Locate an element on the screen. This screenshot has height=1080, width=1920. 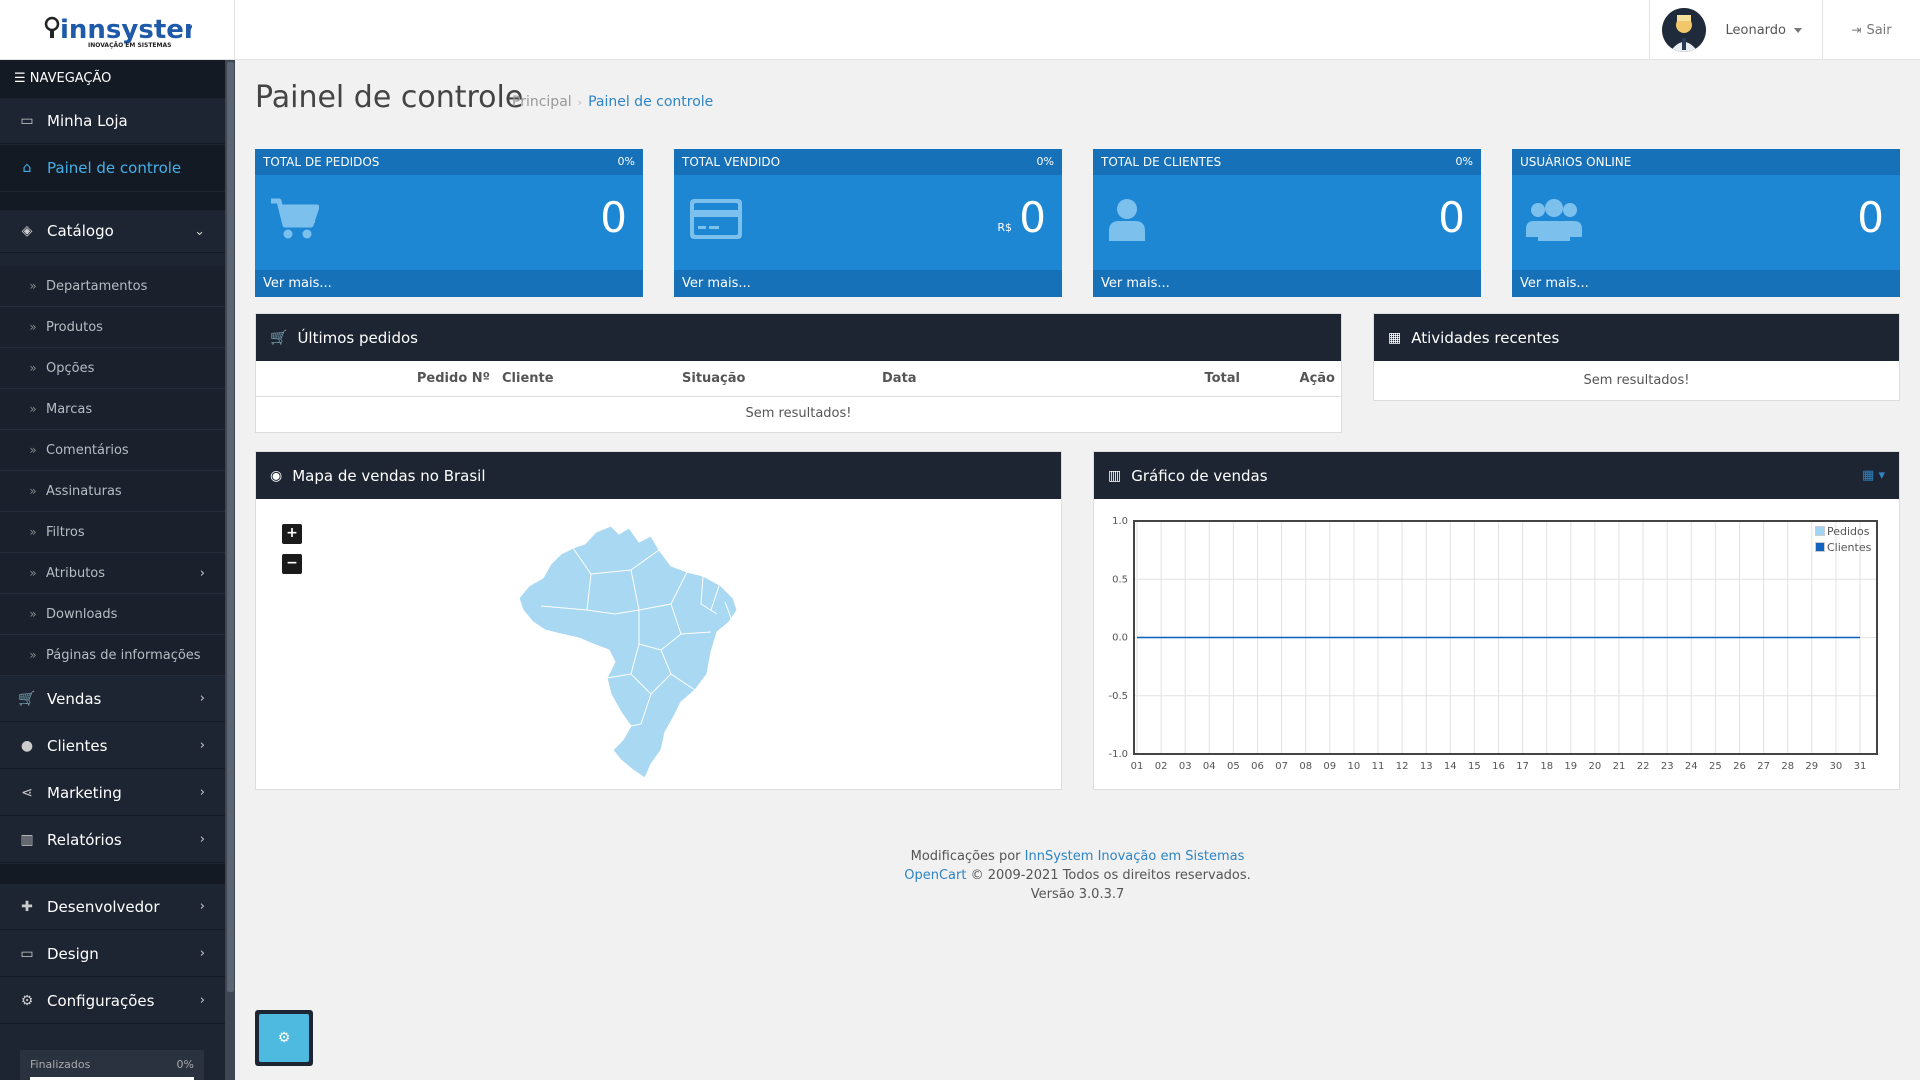
sidebar-subitem-filtros: » Filtros is located at coordinates (112, 532).